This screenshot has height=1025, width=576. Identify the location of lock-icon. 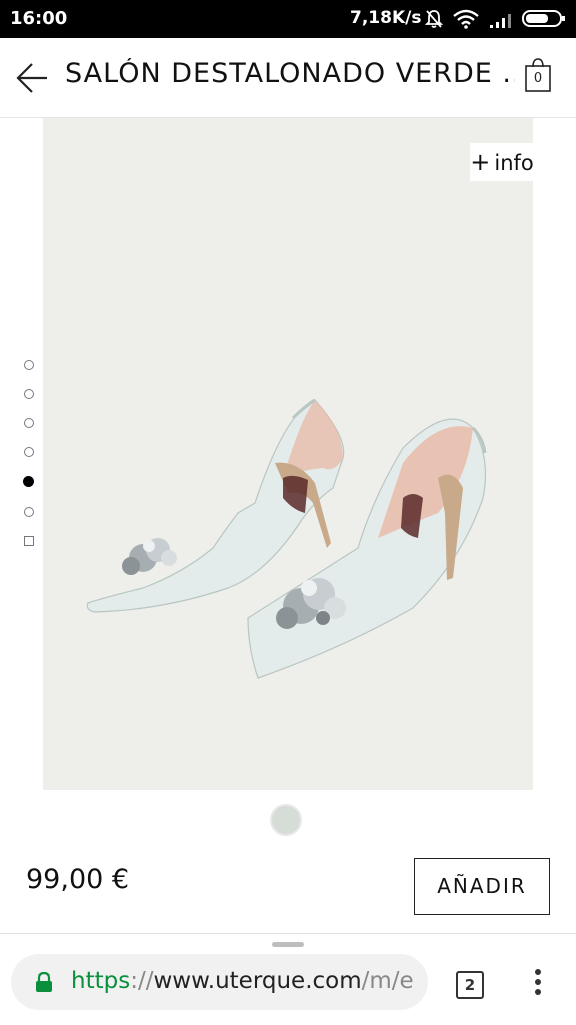
(44, 982).